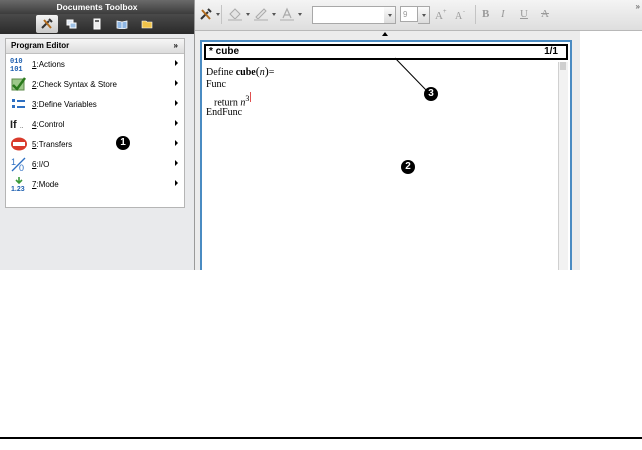 The width and height of the screenshot is (642, 450). What do you see at coordinates (408, 167) in the screenshot?
I see `callout-2: 2` at bounding box center [408, 167].